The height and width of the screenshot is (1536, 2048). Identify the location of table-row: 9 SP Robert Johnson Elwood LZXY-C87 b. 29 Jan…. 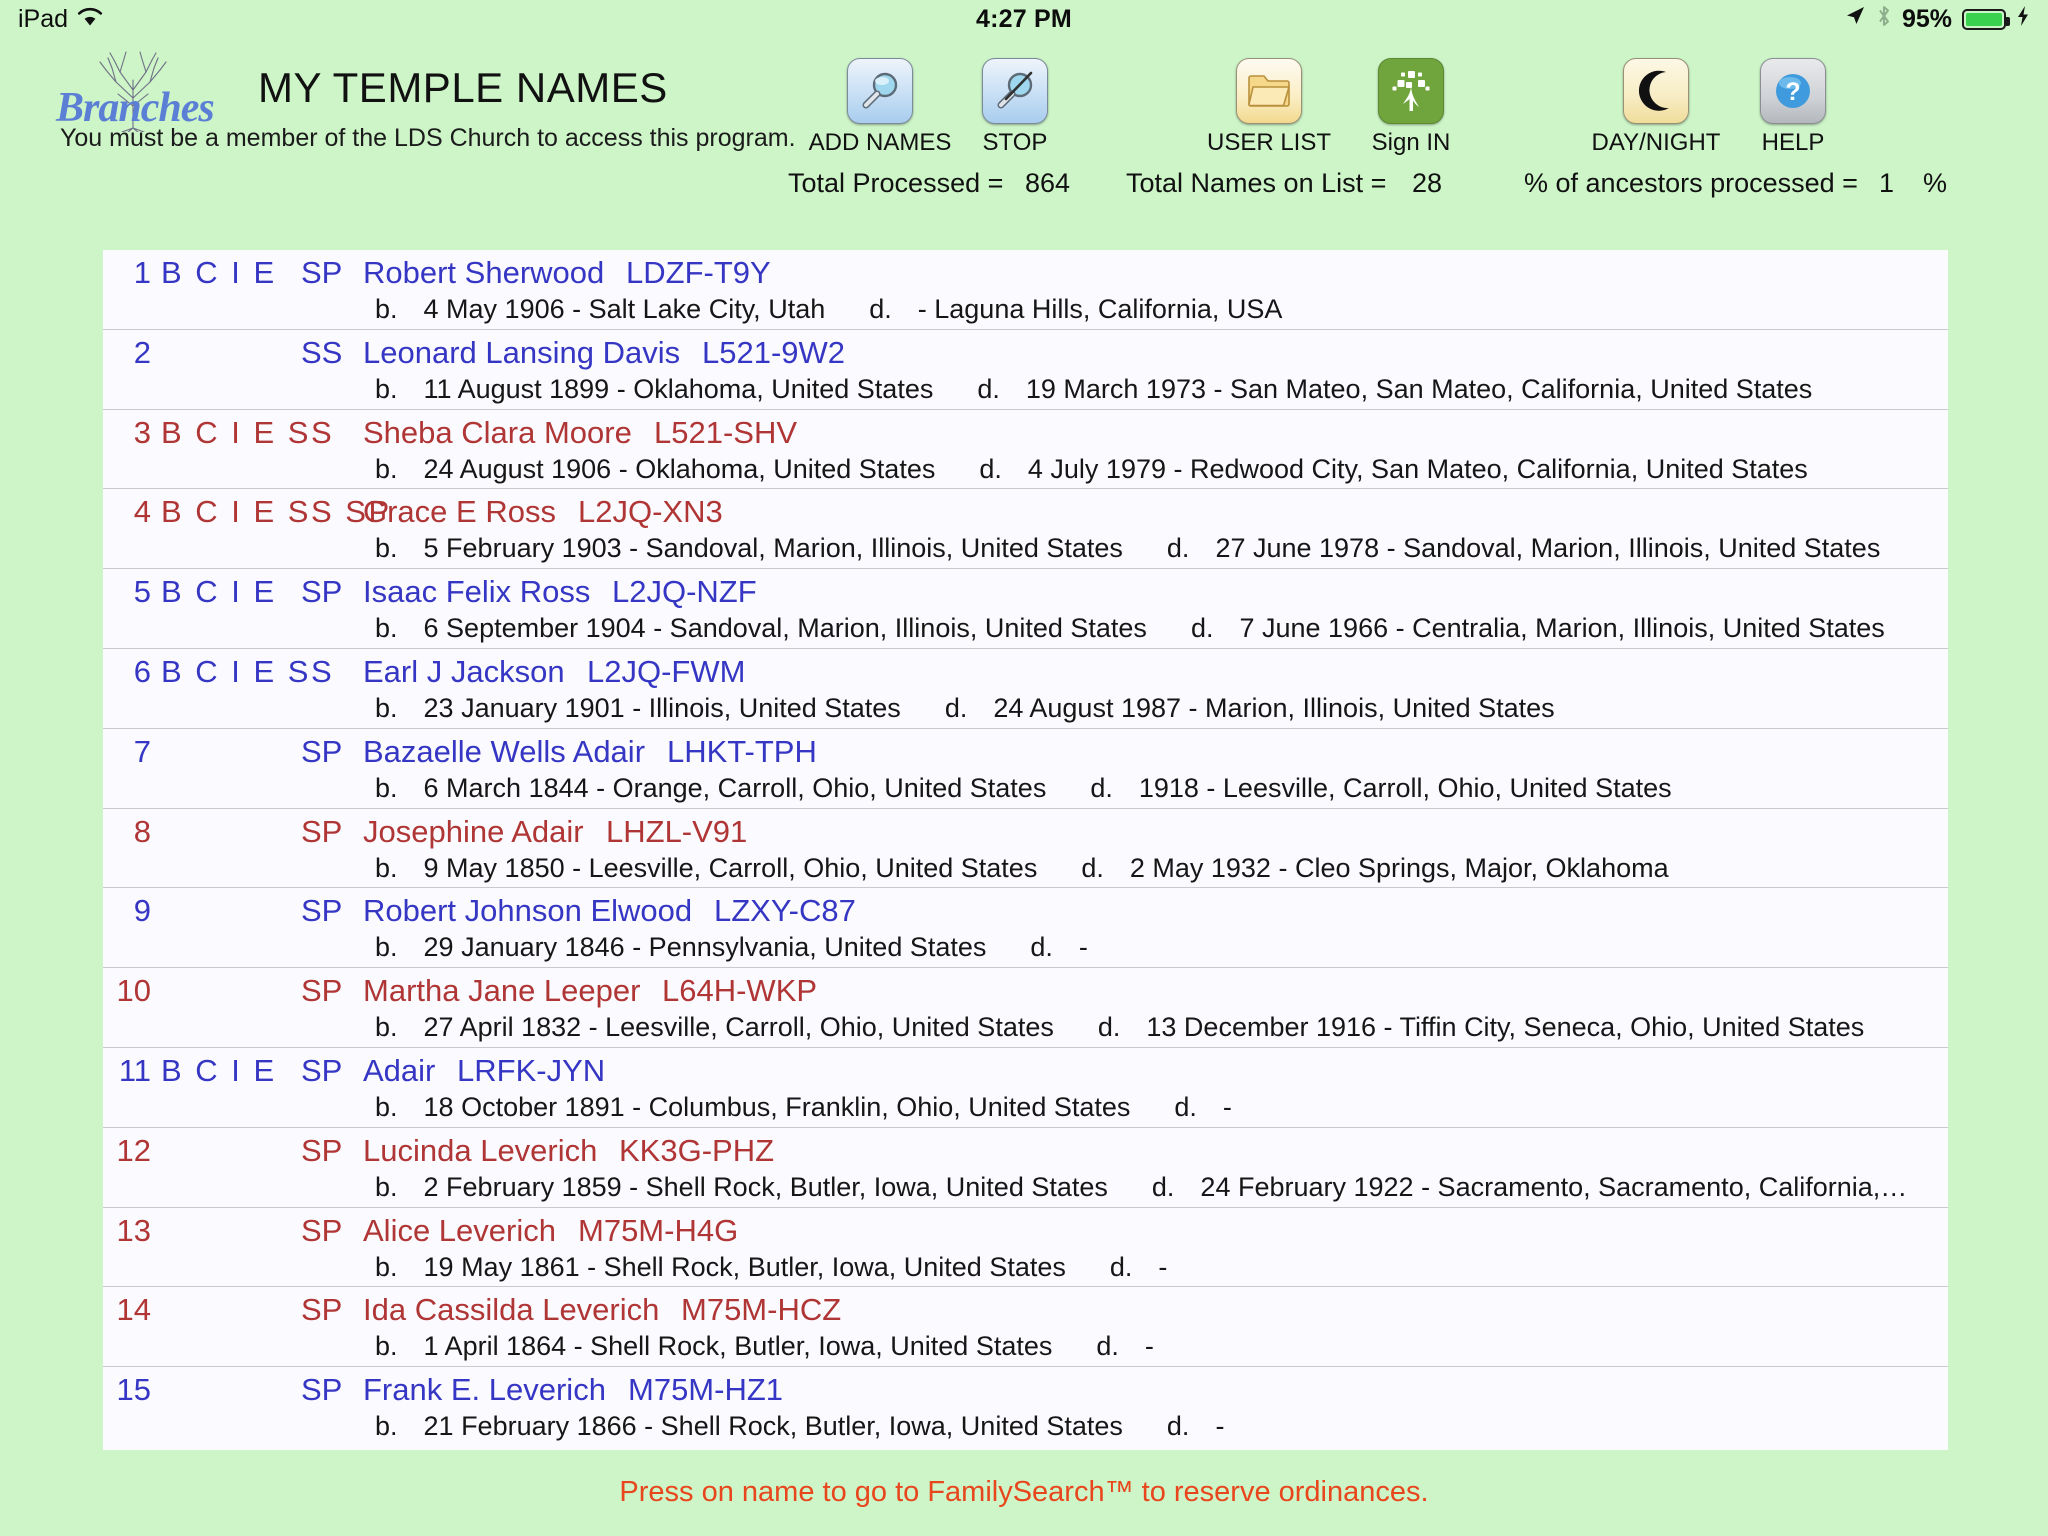
(1025, 928).